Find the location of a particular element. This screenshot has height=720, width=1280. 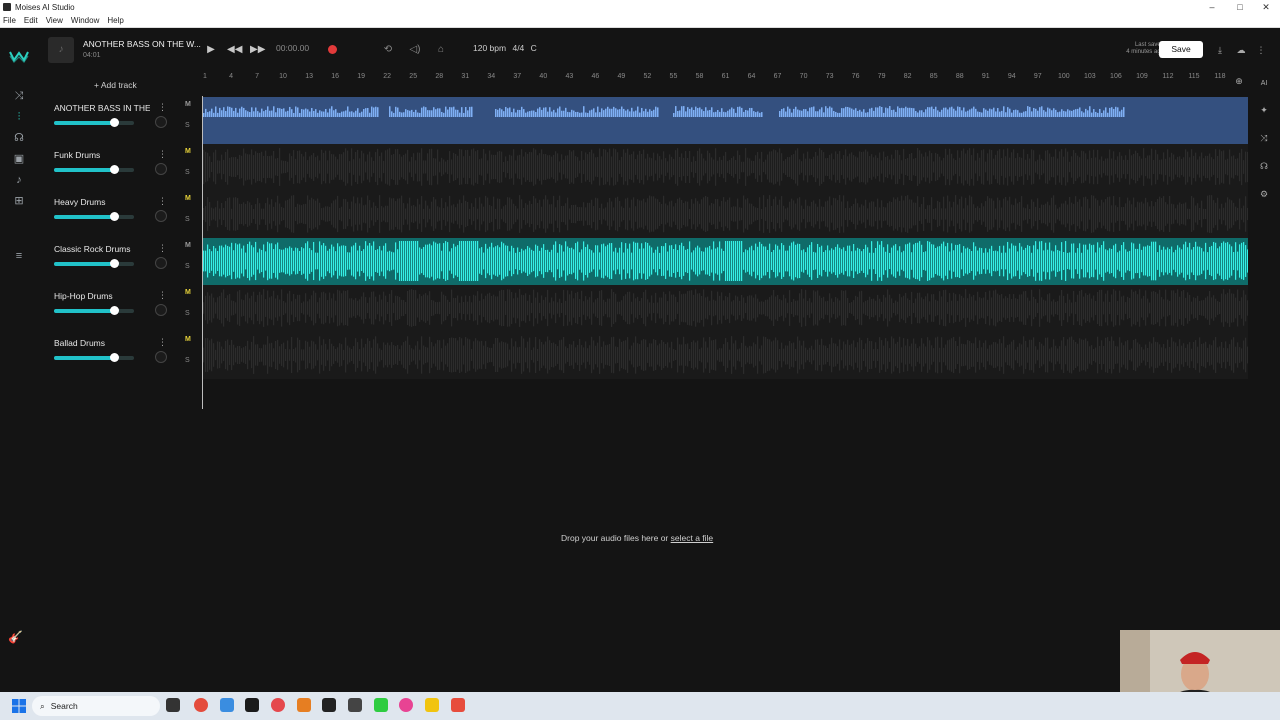

waveform-icon: ⫶ is located at coordinates (19, 117).